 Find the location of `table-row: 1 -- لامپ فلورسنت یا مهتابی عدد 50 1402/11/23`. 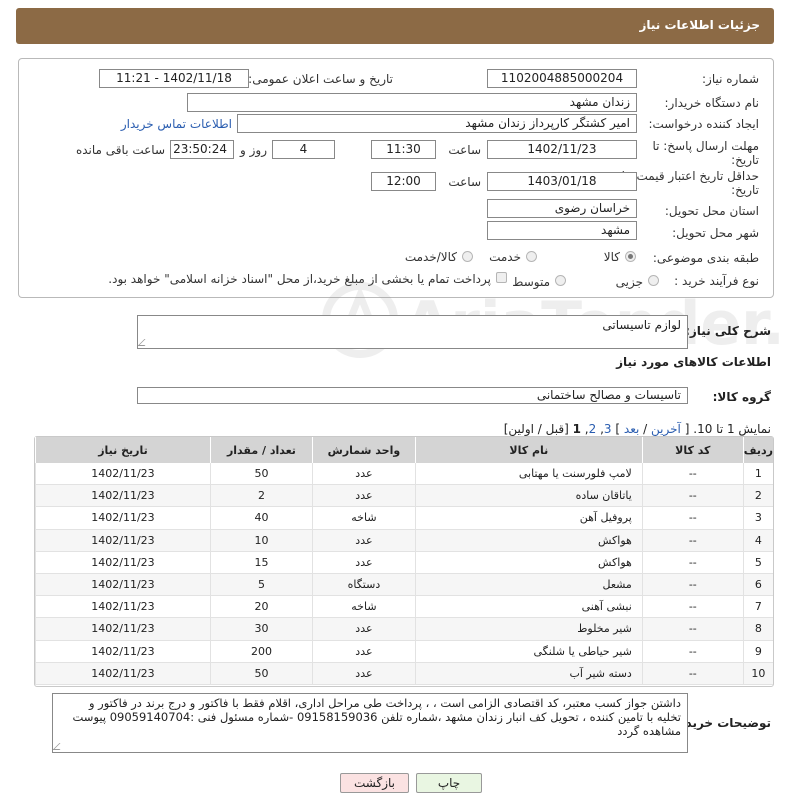

table-row: 1 -- لامپ فلورسنت یا مهتابی عدد 50 1402/11/23 is located at coordinates (404, 474).